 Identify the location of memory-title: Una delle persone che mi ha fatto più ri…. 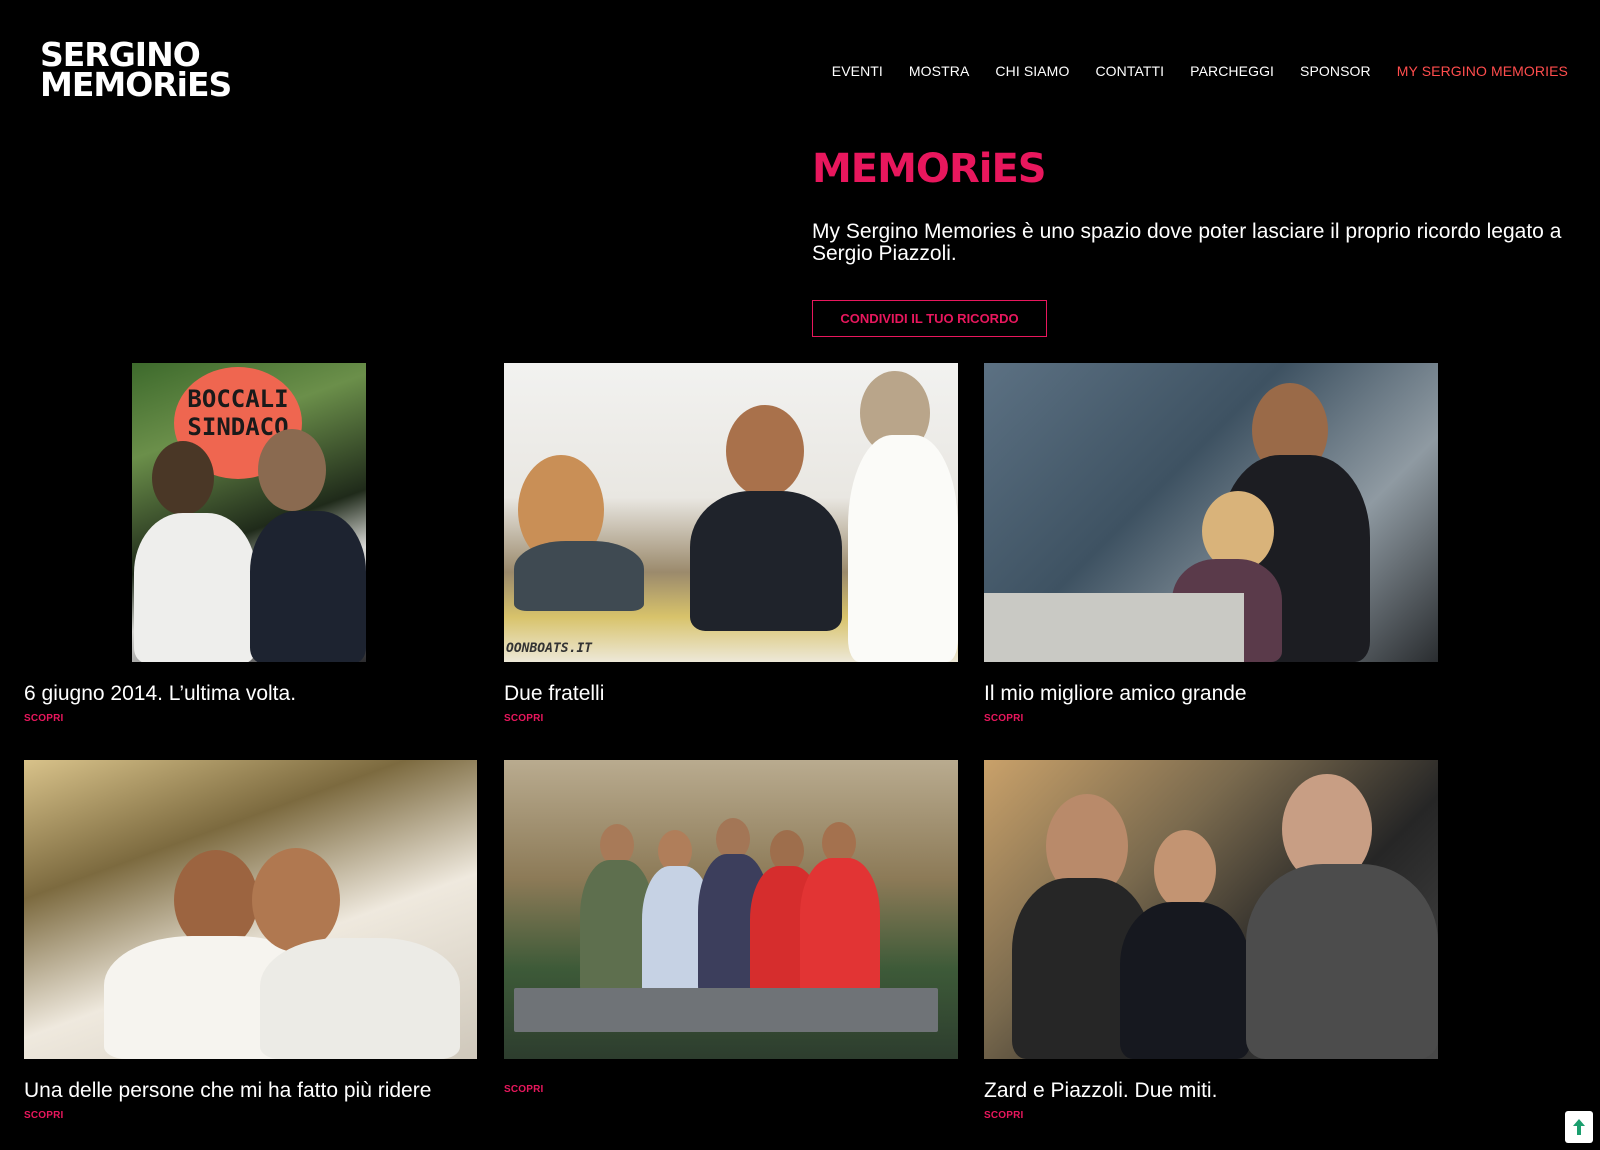
(227, 1091).